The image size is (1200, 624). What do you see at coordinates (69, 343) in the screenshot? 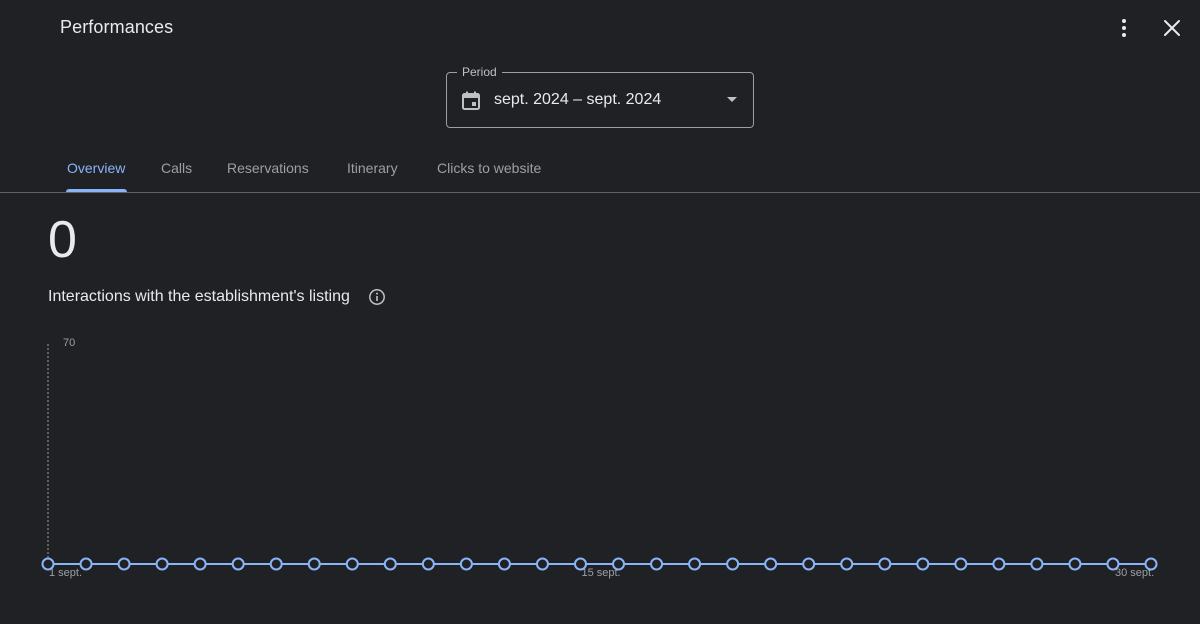
I see `y-tick-label: 70` at bounding box center [69, 343].